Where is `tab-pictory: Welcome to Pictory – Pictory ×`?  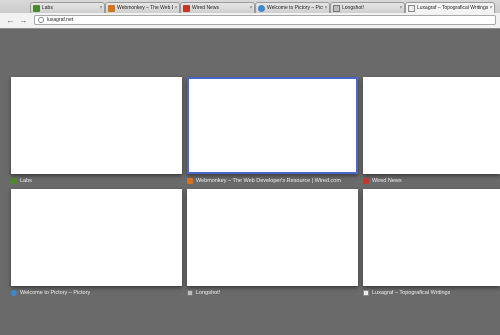
tab-pictory: Welcome to Pictory – Pictory × is located at coordinates (292, 7).